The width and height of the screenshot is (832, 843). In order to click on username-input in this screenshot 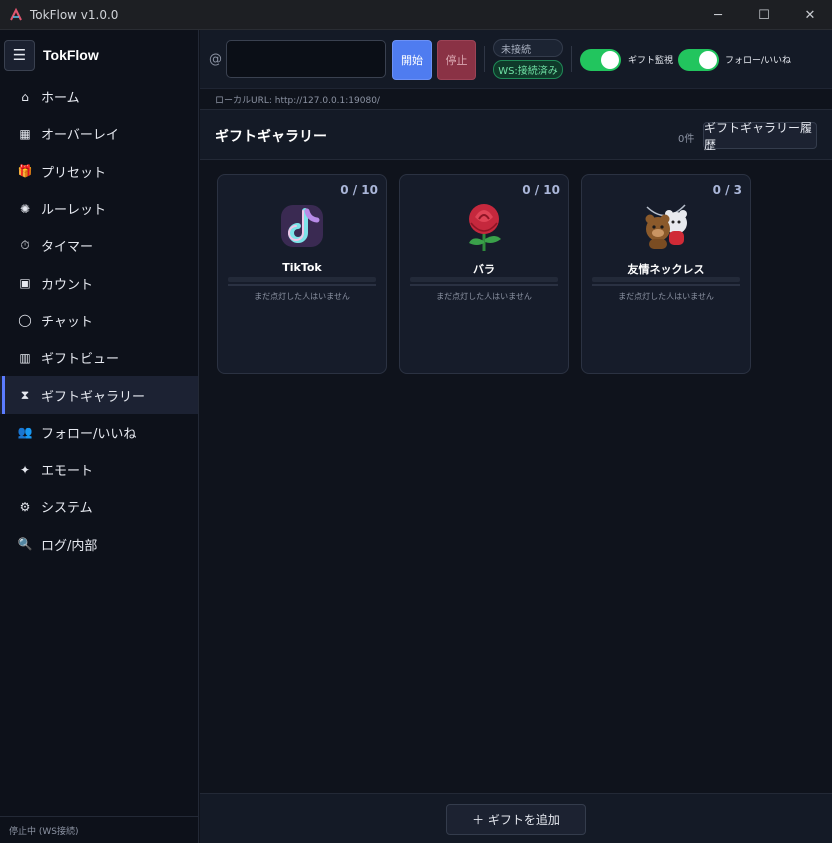, I will do `click(306, 59)`.